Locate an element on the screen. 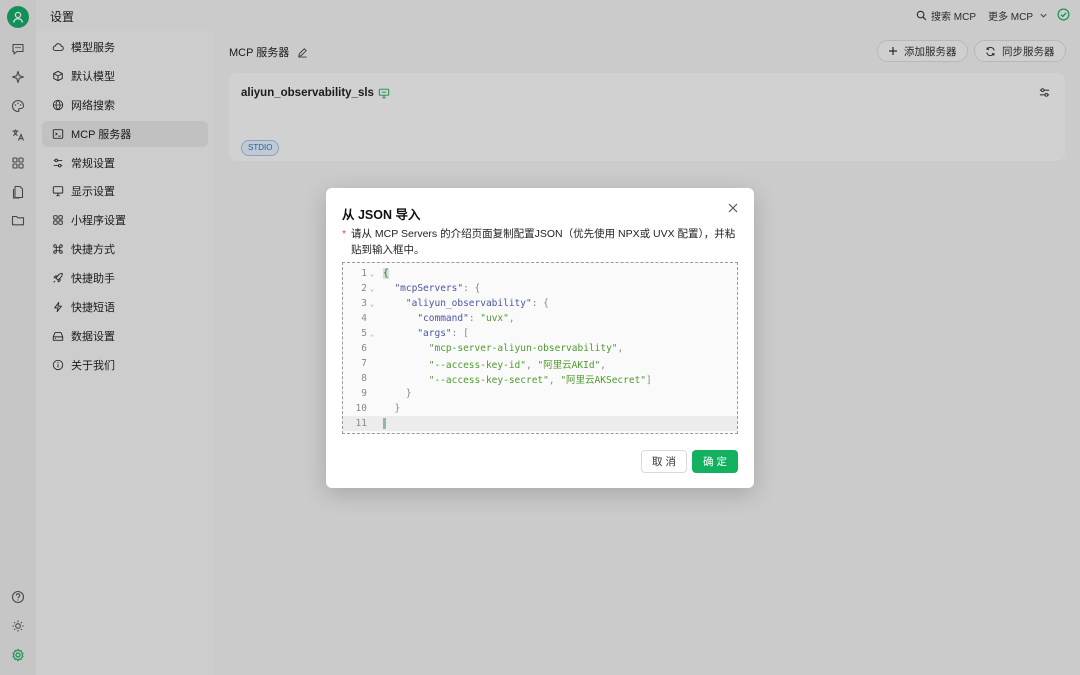 The image size is (1080, 675). json-punct: ] is located at coordinates (649, 380).